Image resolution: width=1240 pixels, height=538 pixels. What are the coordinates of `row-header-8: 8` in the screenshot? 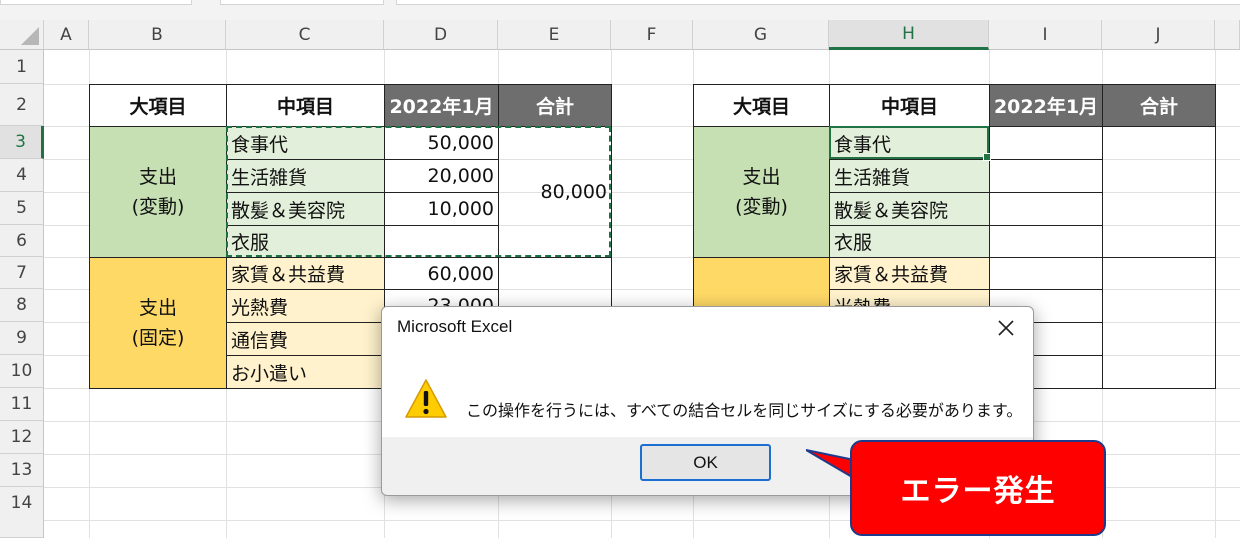 It's located at (22, 305).